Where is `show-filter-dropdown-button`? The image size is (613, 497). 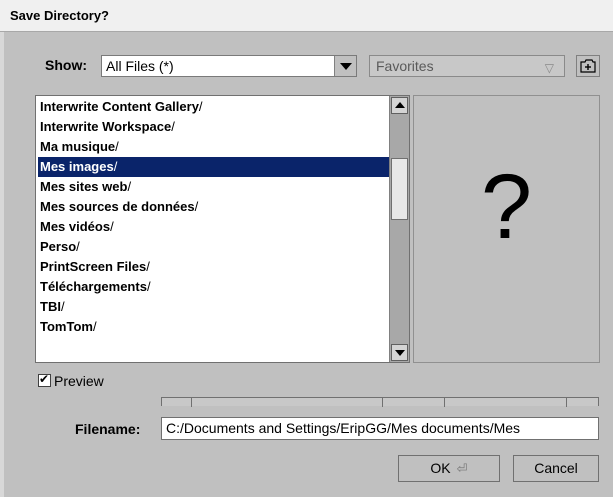
show-filter-dropdown-button is located at coordinates (345, 66).